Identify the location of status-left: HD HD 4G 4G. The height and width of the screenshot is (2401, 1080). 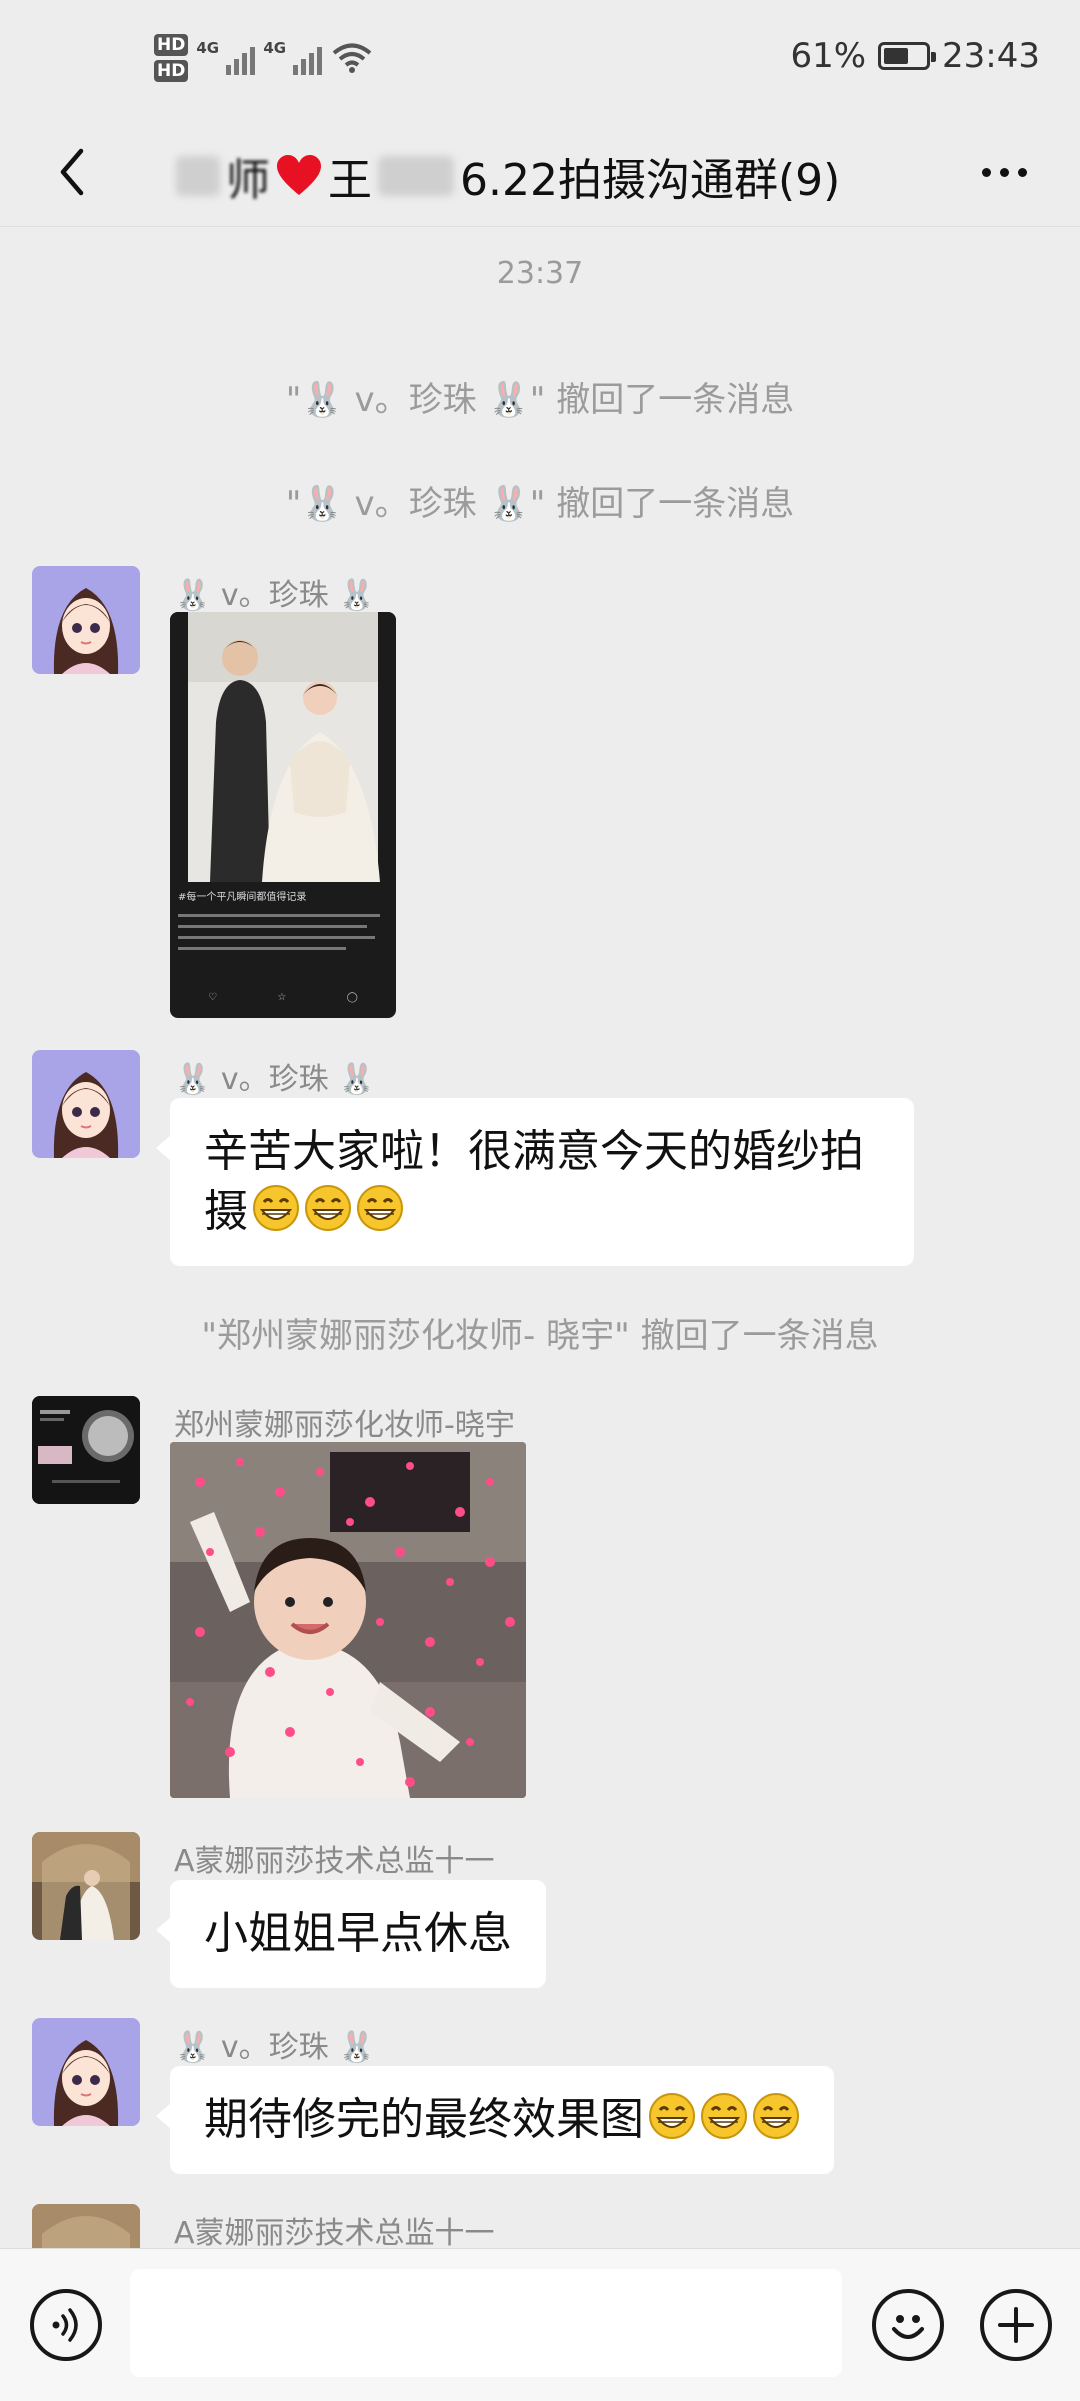
(263, 58).